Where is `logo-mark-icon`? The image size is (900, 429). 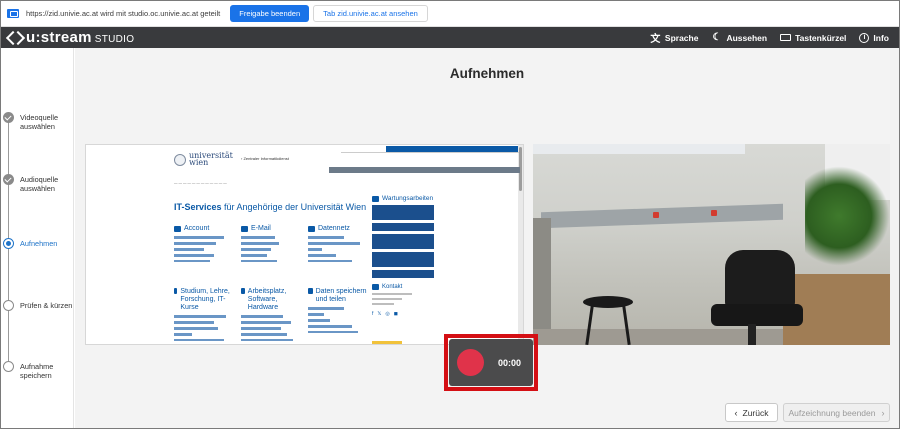 logo-mark-icon is located at coordinates (15, 38).